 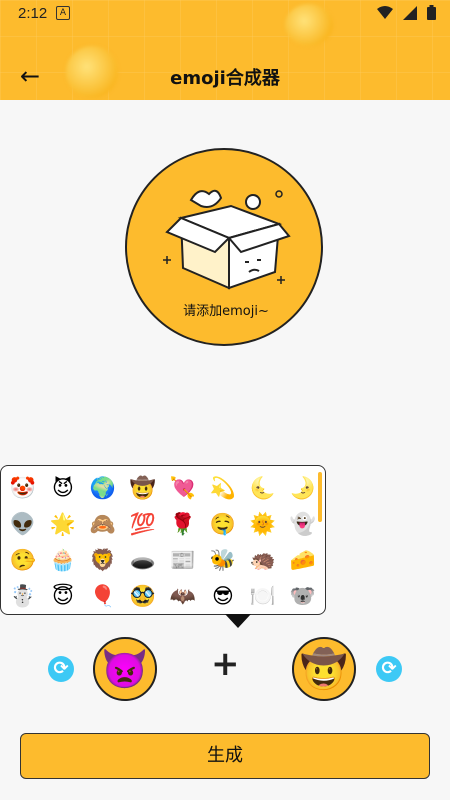 I want to click on picker-scrollbar, so click(x=320, y=497).